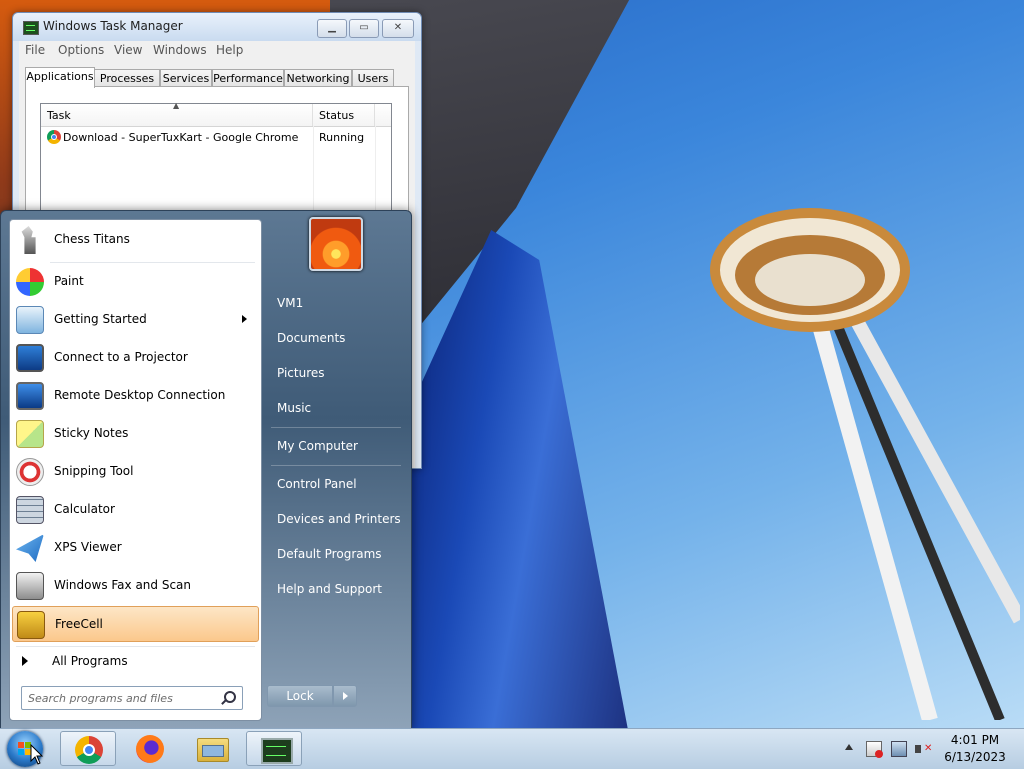  I want to click on user-avatar, so click(336, 244).